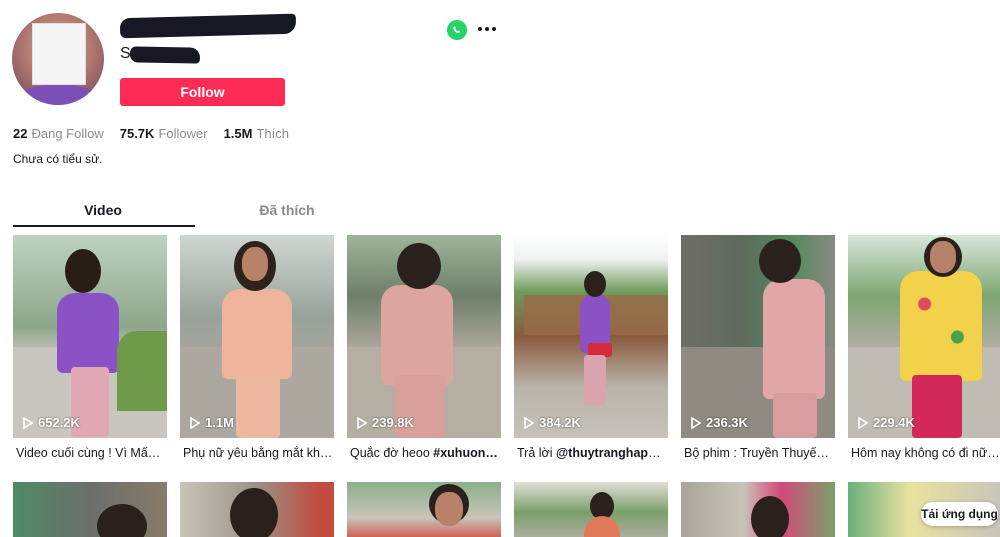  I want to click on view-count: 652.2K, so click(51, 422).